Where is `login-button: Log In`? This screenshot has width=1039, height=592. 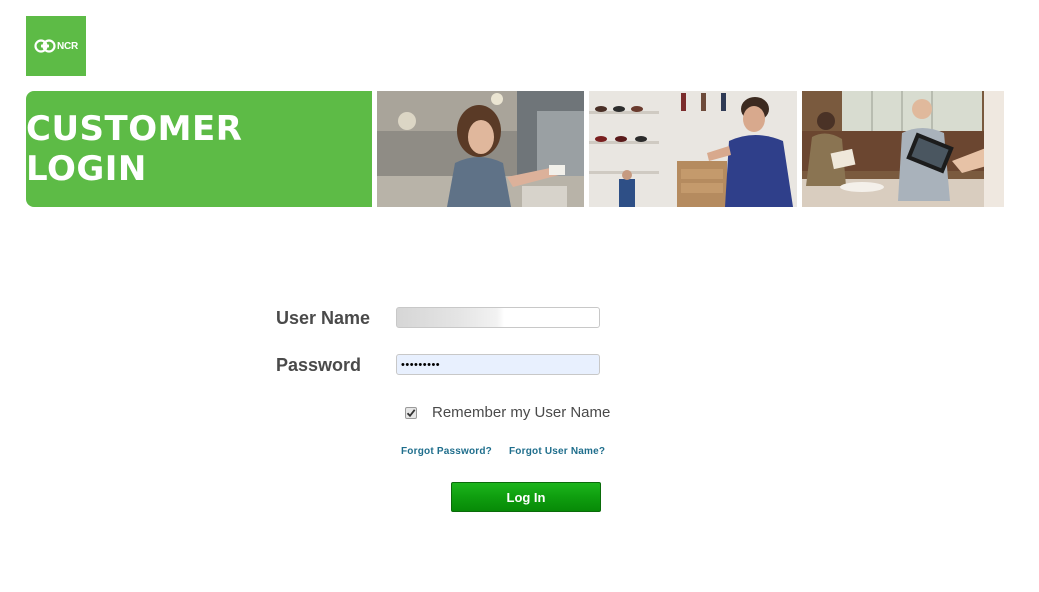 login-button: Log In is located at coordinates (526, 497).